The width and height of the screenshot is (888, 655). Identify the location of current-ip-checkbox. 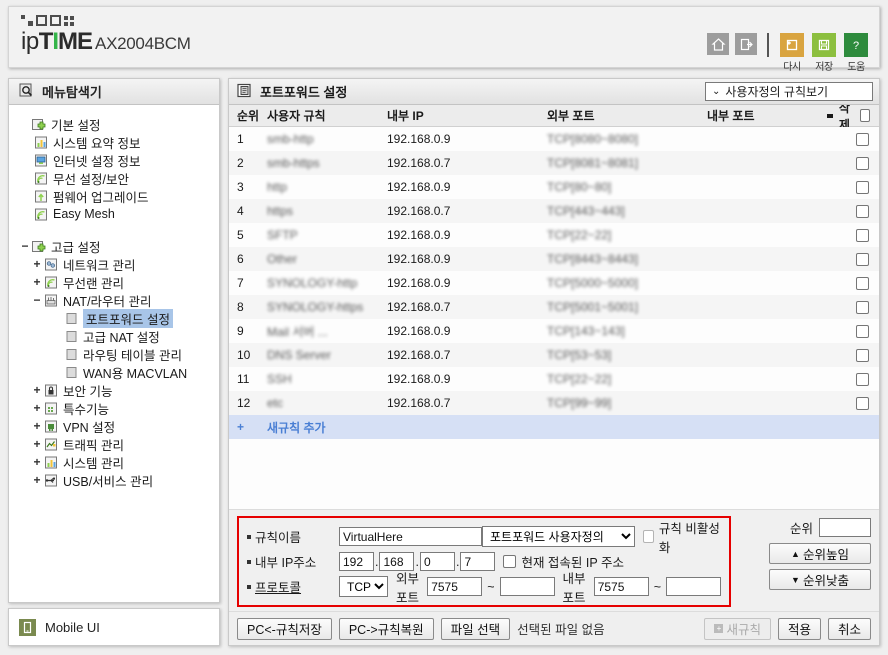
(510, 561).